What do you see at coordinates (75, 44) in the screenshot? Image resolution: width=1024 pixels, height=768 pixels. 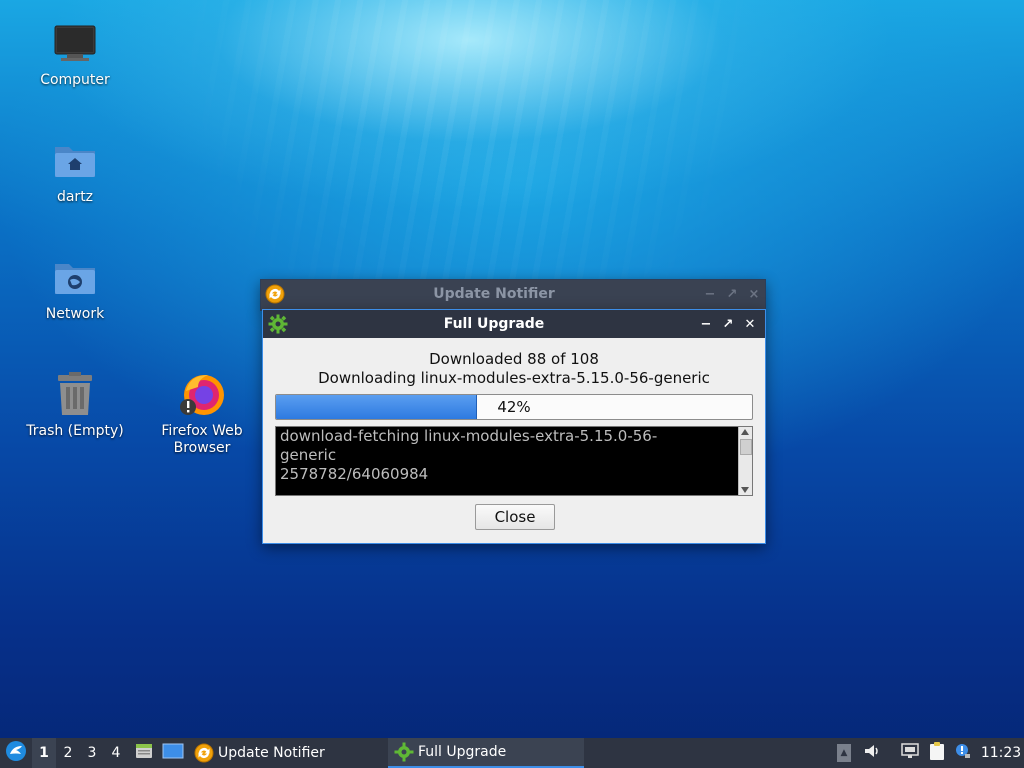 I see `computer-icon` at bounding box center [75, 44].